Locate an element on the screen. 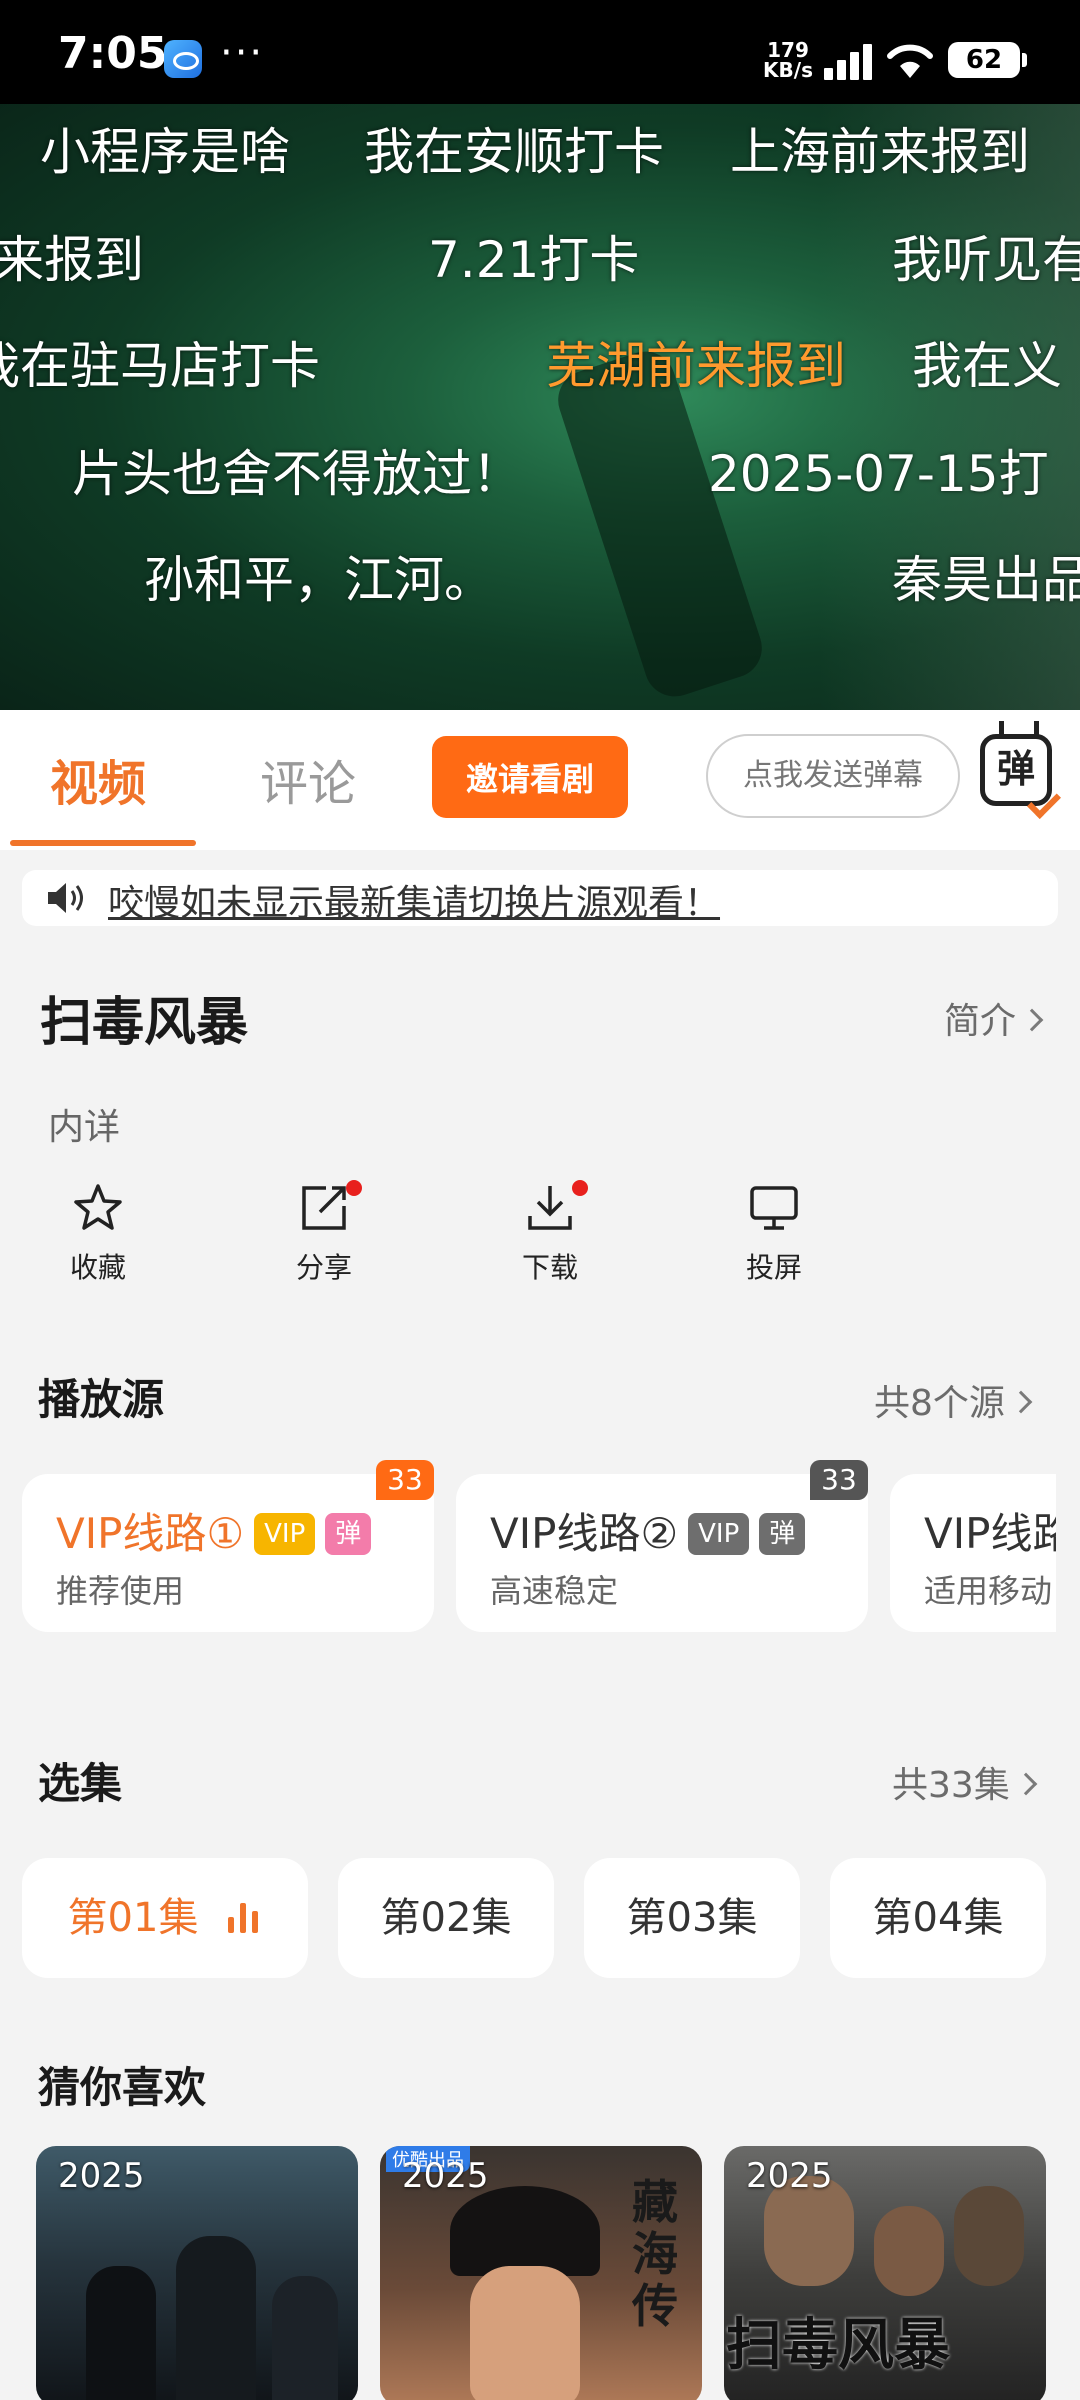  episode-01: 第01集 is located at coordinates (165, 1918).